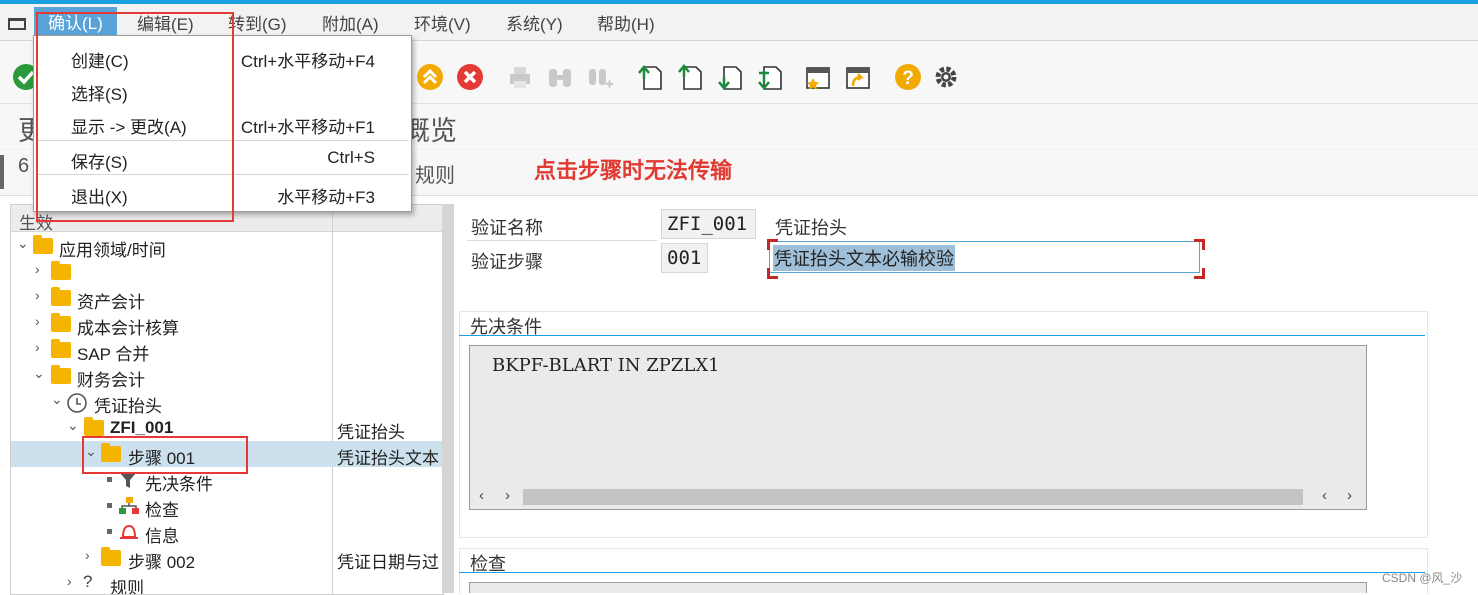 This screenshot has height=595, width=1478. I want to click on check-text-area, so click(918, 587).